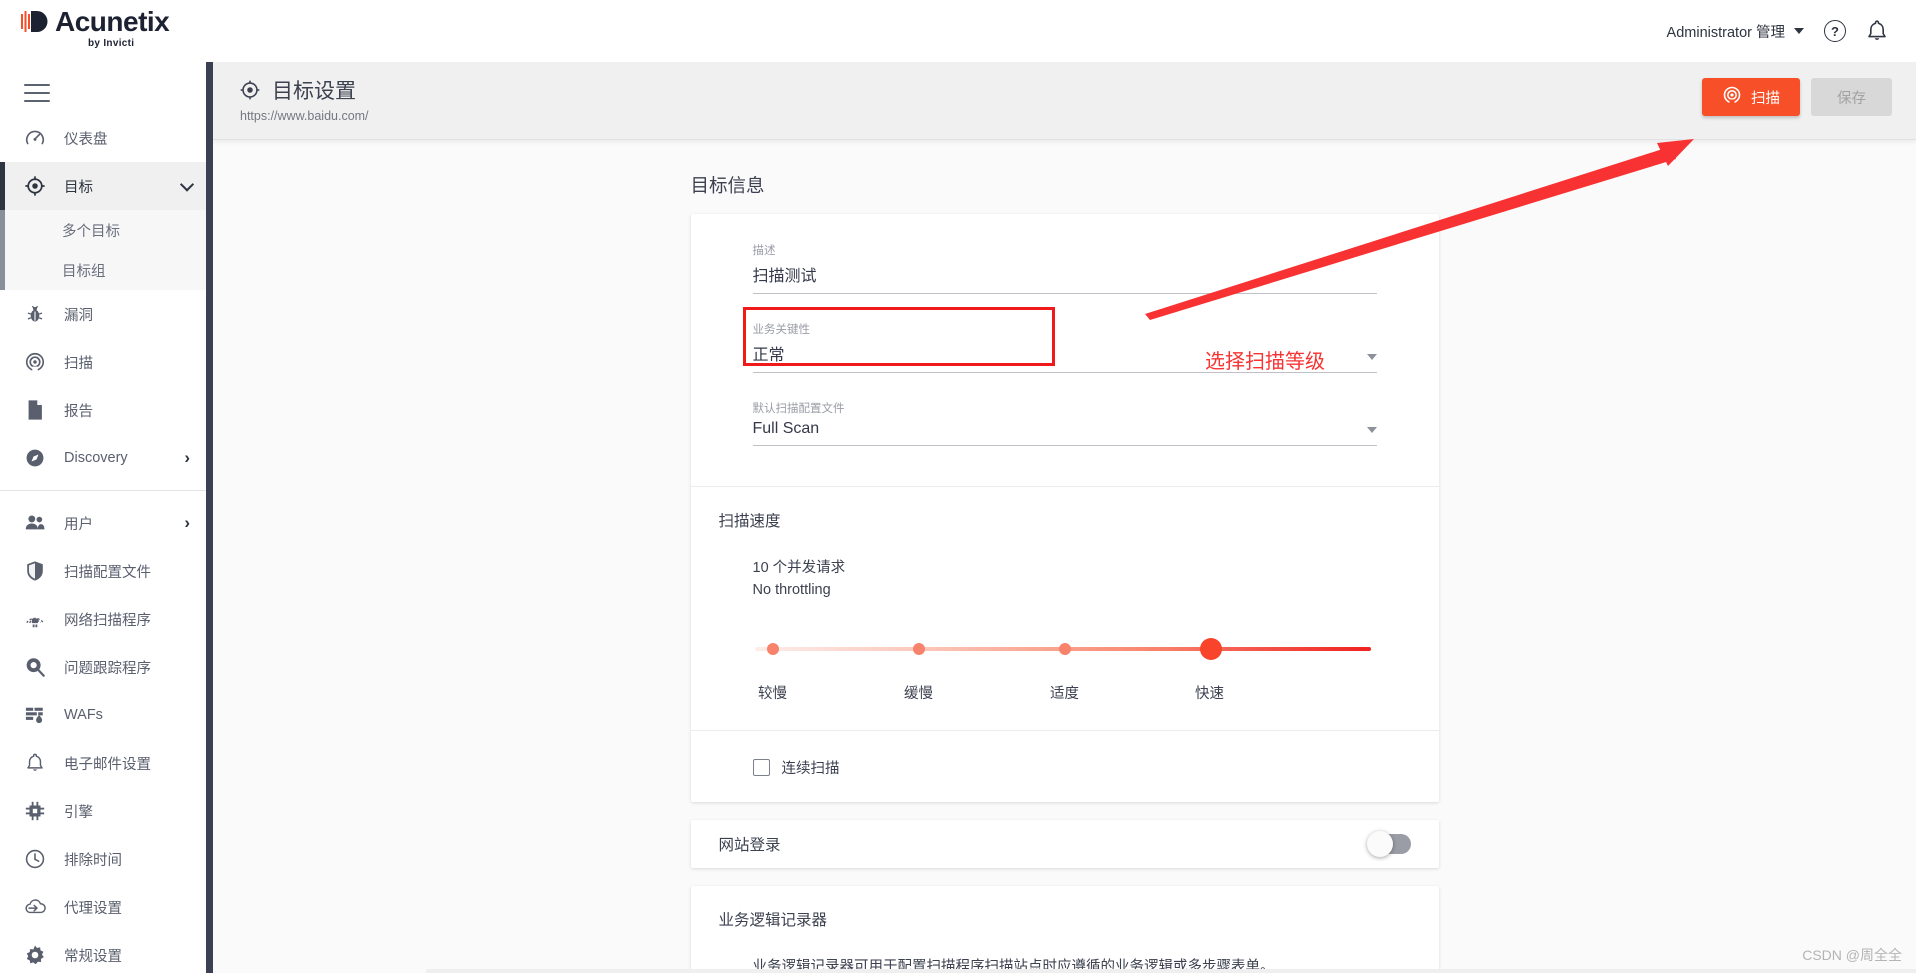 This screenshot has width=1916, height=973. I want to click on sidebar-item-label: 问题跟踪程序, so click(107, 668).